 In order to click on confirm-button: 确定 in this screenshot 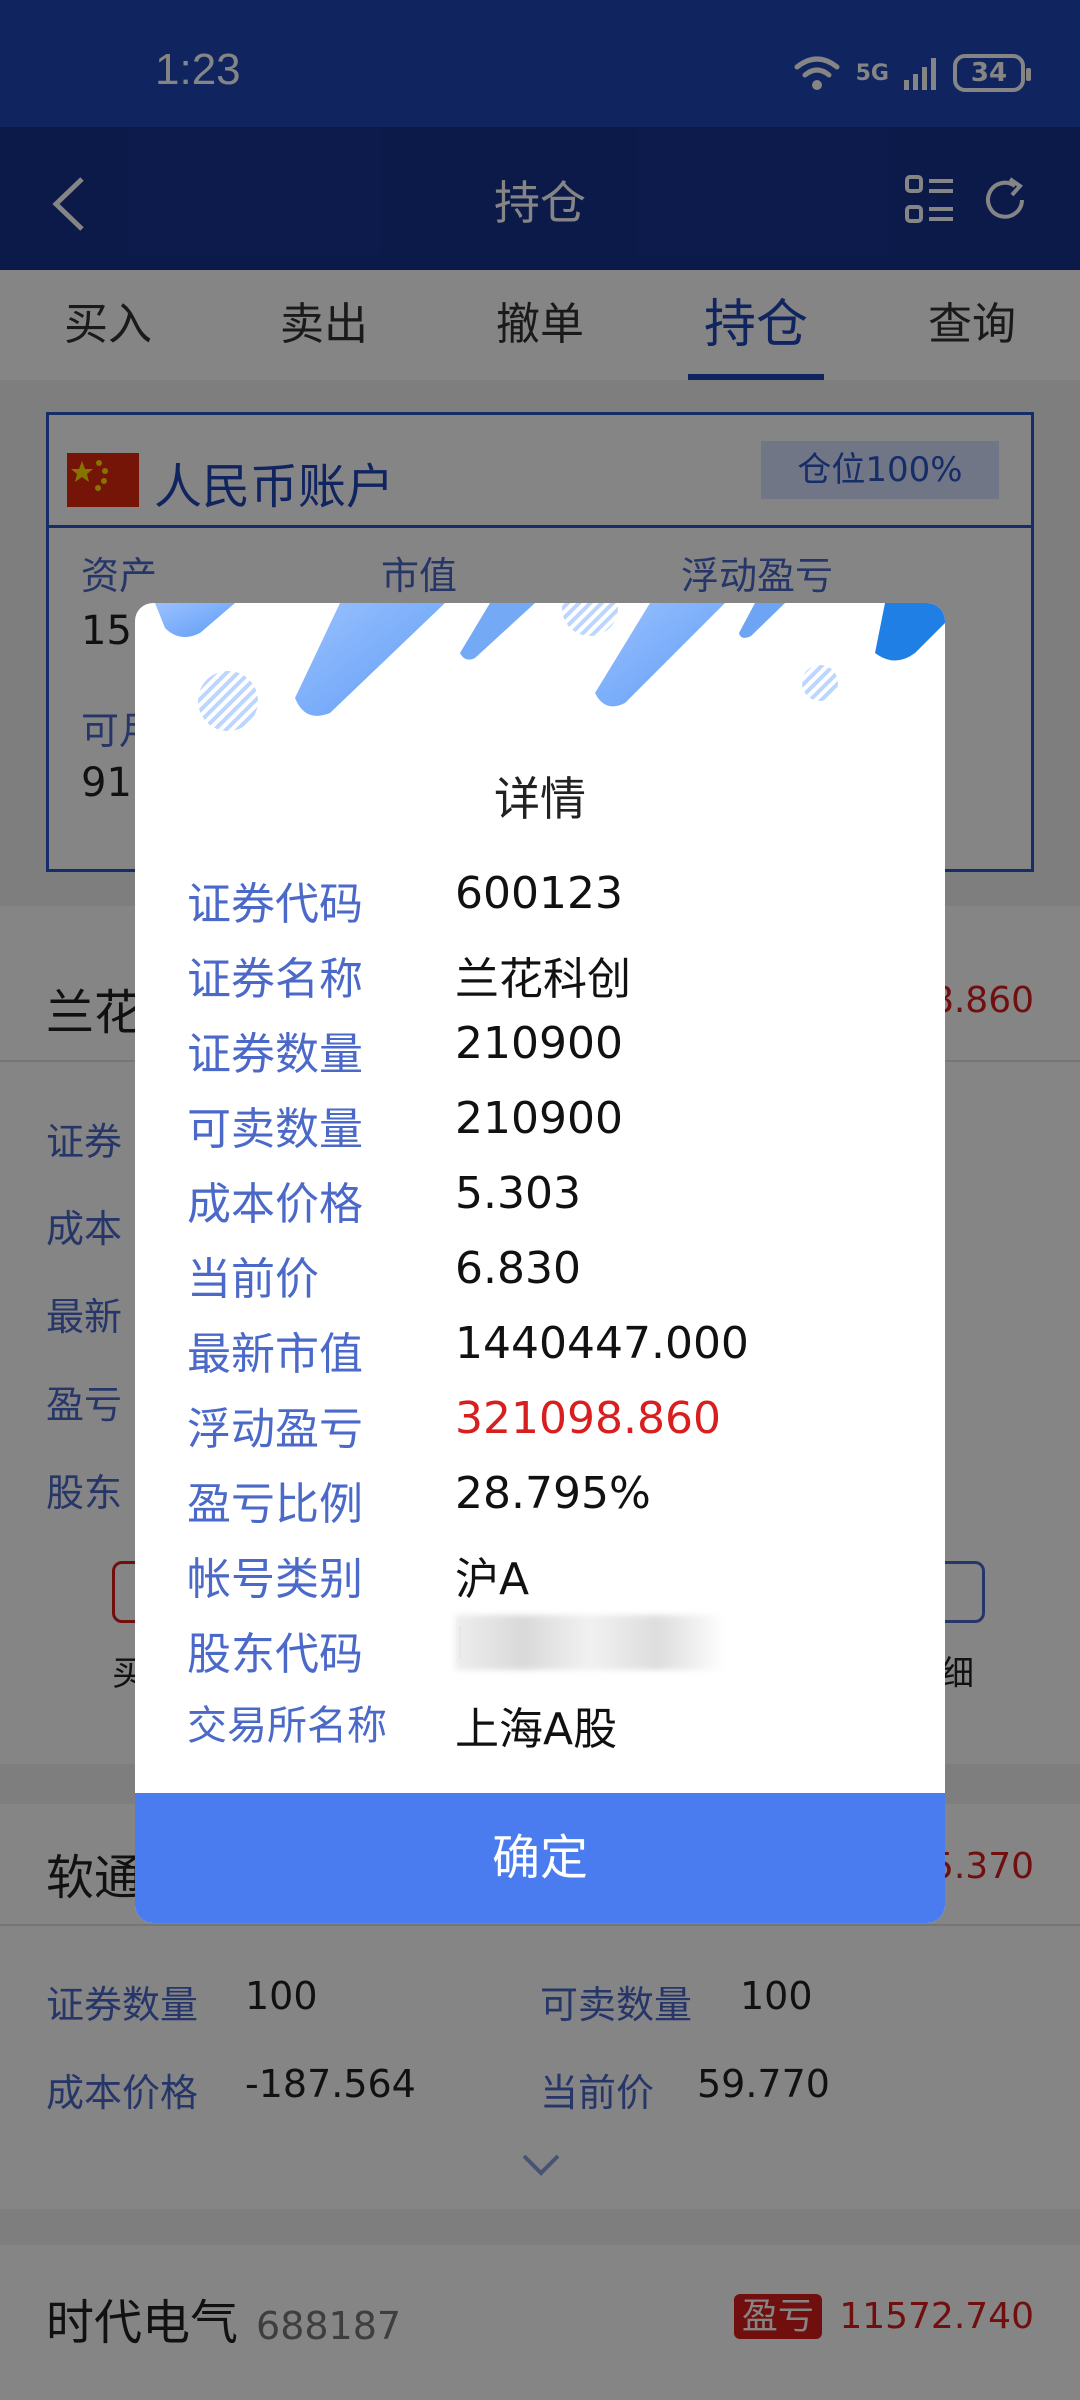, I will do `click(540, 1858)`.